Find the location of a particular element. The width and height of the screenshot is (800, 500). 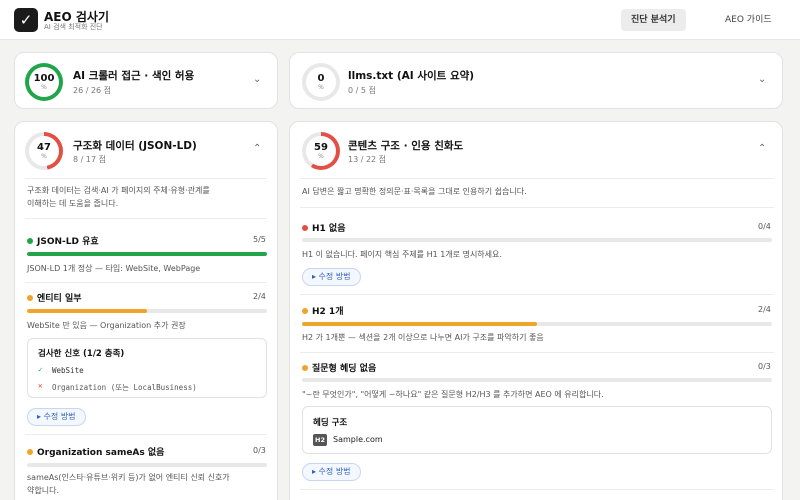

check-description: H1 이 없습니다. 페이지 핵심 주제를 H1 1개로 명시하세요. is located at coordinates (402, 254).